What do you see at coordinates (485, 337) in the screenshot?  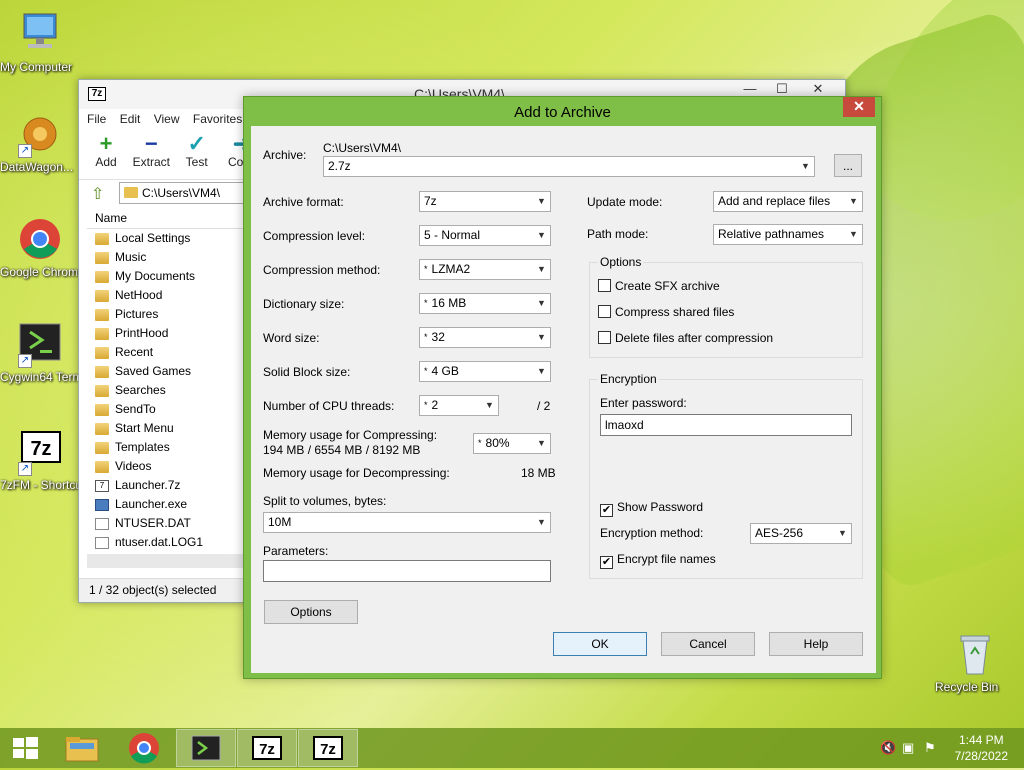 I see `word-size-select: * 32 ▼` at bounding box center [485, 337].